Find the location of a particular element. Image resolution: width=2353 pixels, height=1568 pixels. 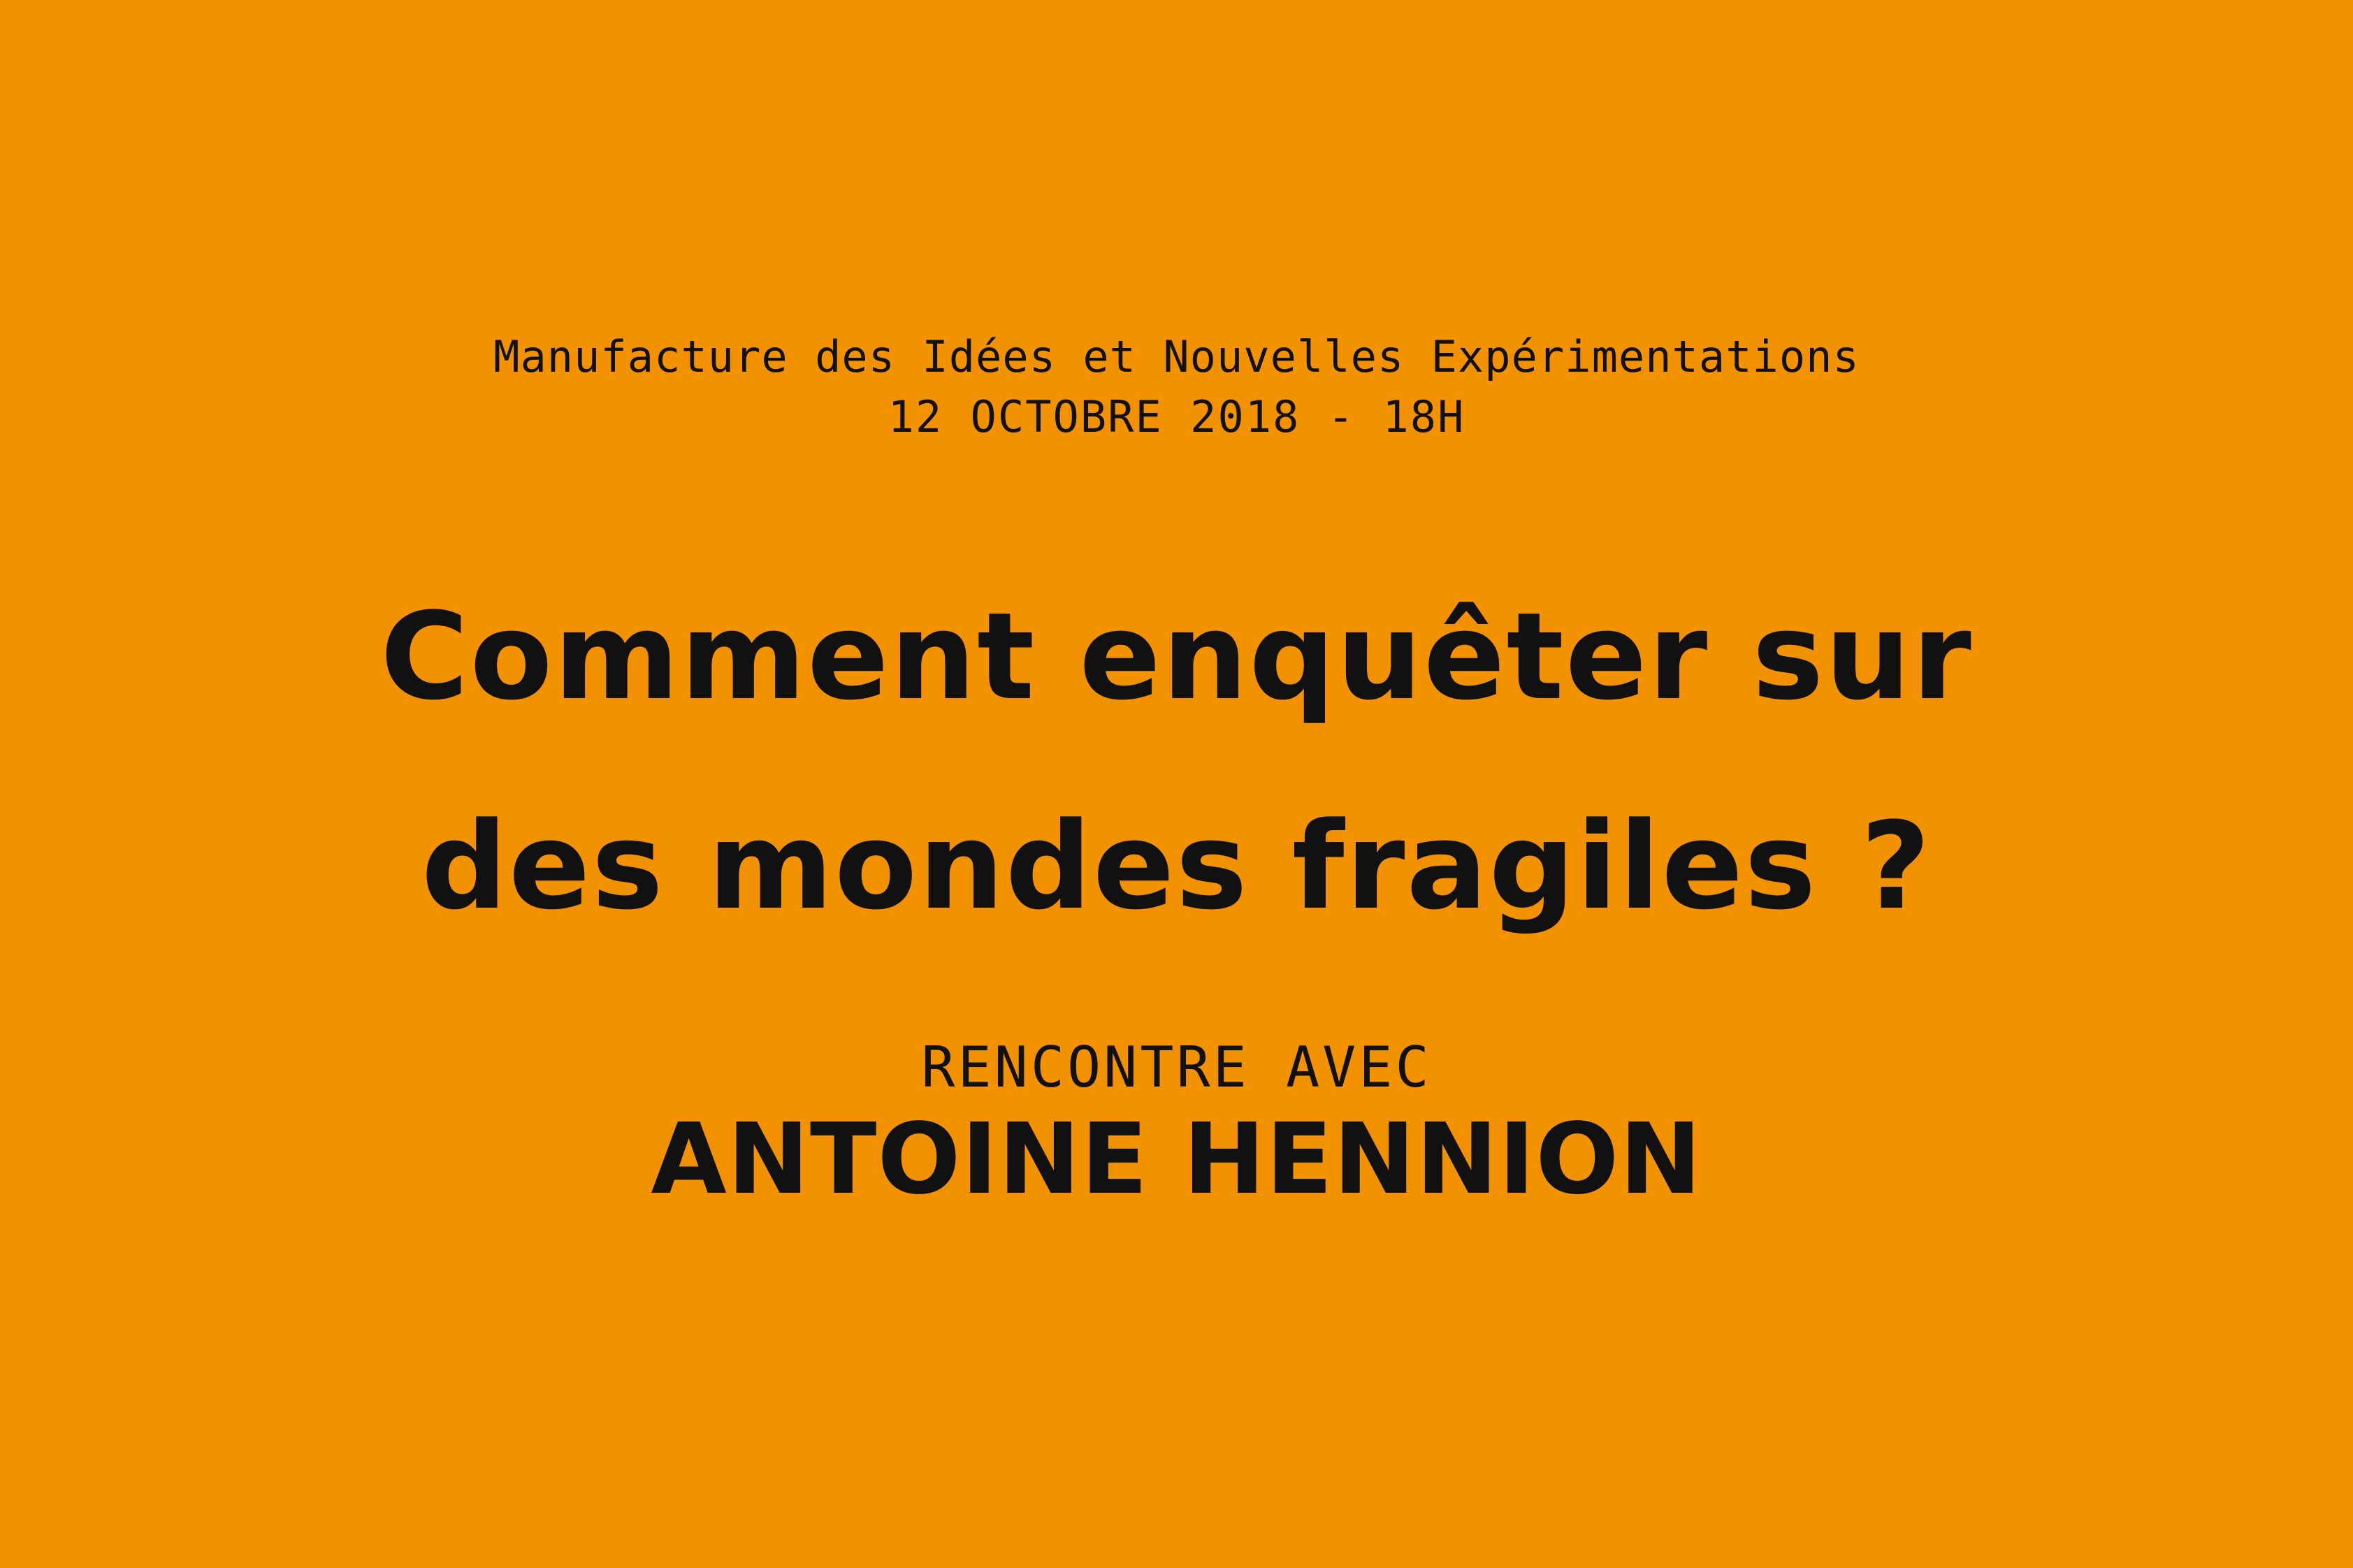

event-date-time: 12 OCTOBRE 2018 - 18H is located at coordinates (1176, 416).